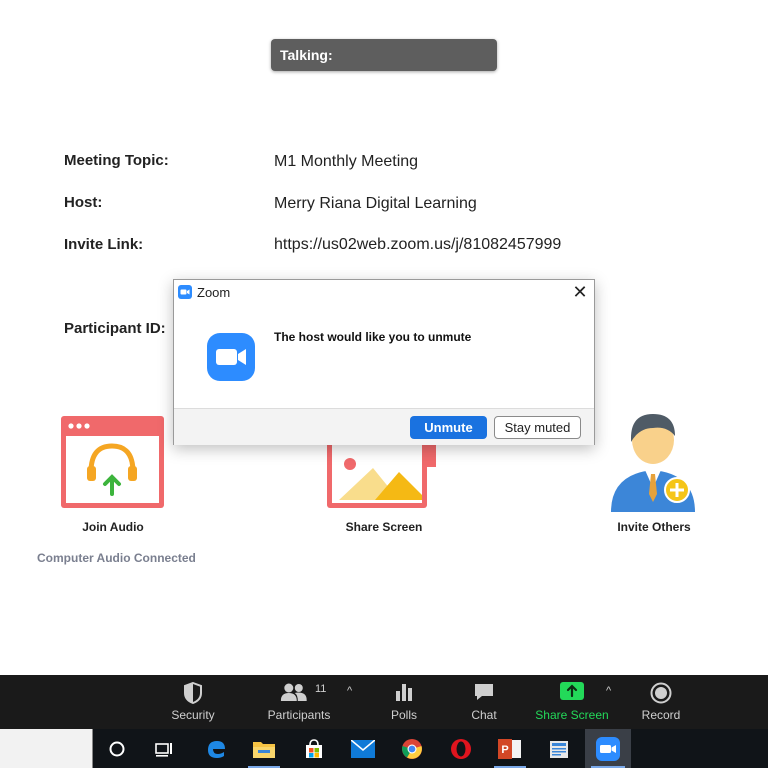  What do you see at coordinates (608, 691) in the screenshot?
I see `share-caret-icon: ^` at bounding box center [608, 691].